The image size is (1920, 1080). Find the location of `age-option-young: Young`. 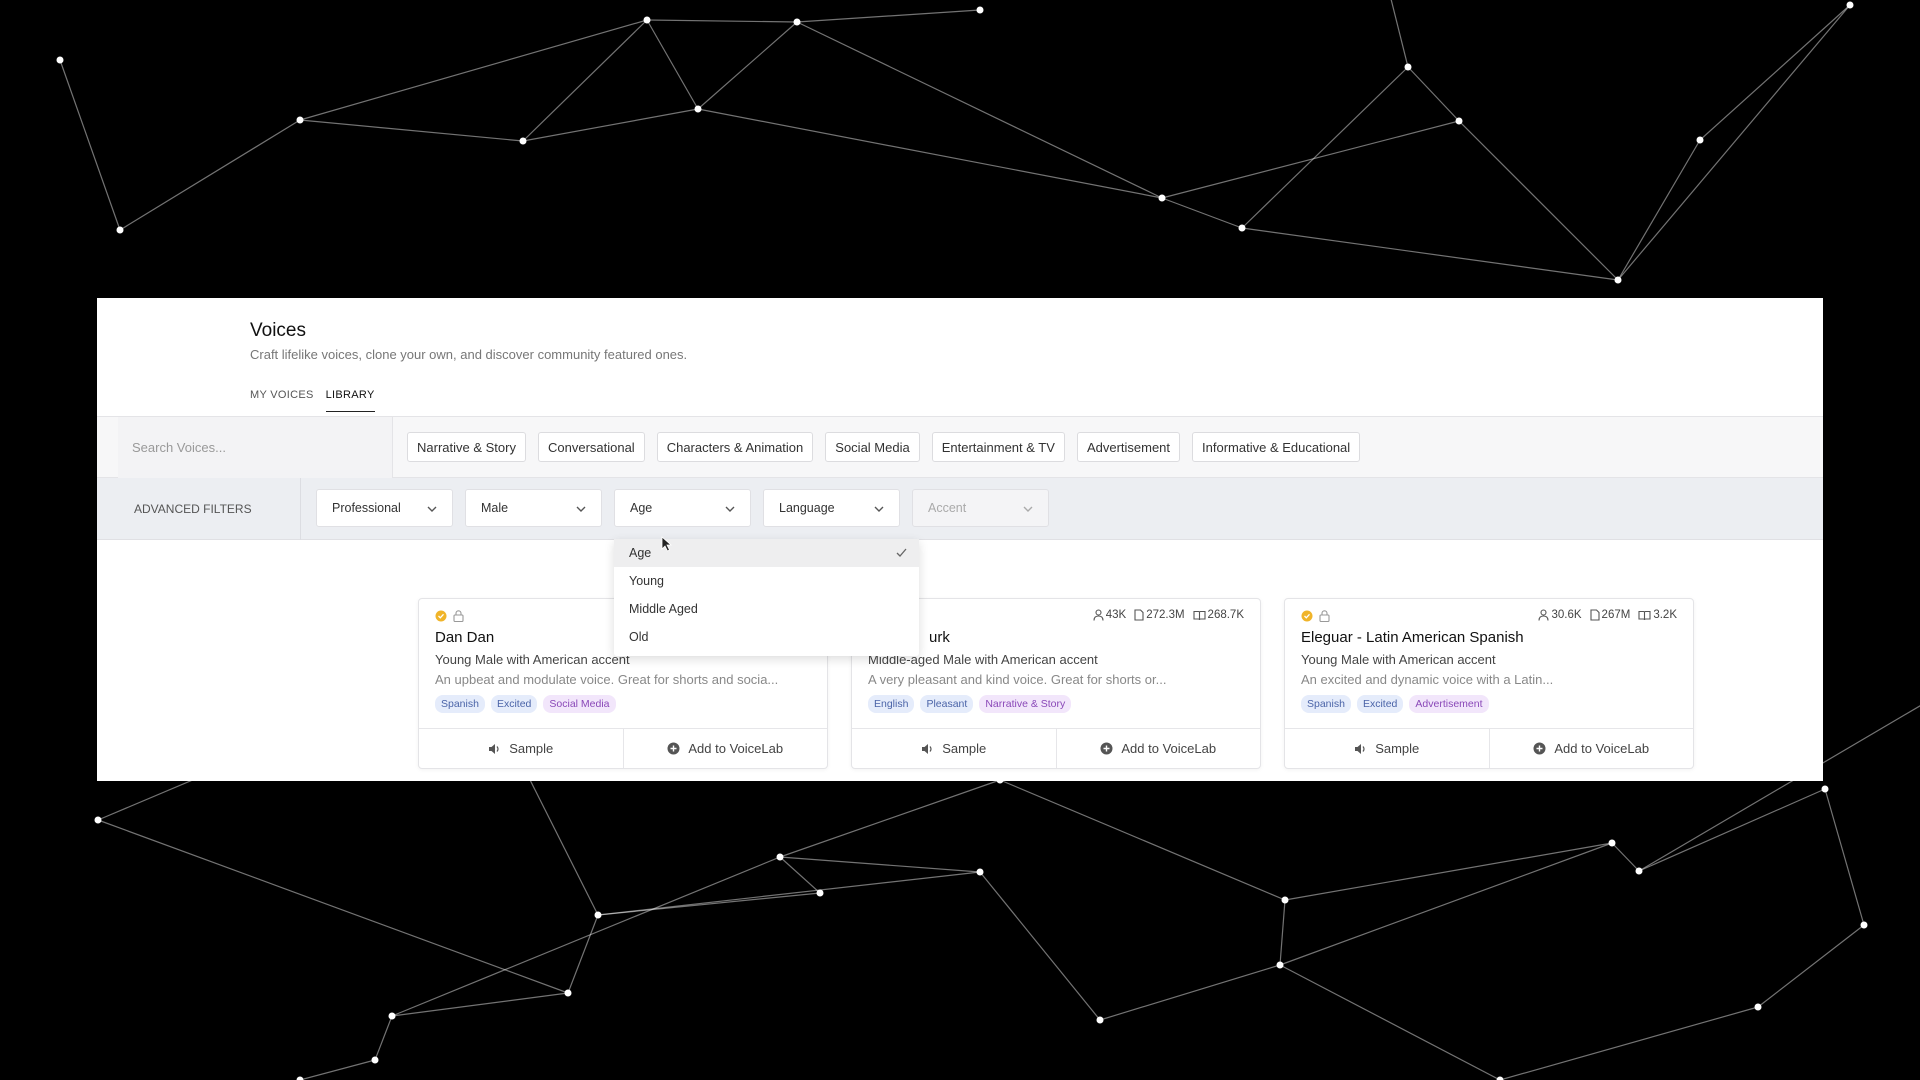

age-option-young: Young is located at coordinates (766, 581).